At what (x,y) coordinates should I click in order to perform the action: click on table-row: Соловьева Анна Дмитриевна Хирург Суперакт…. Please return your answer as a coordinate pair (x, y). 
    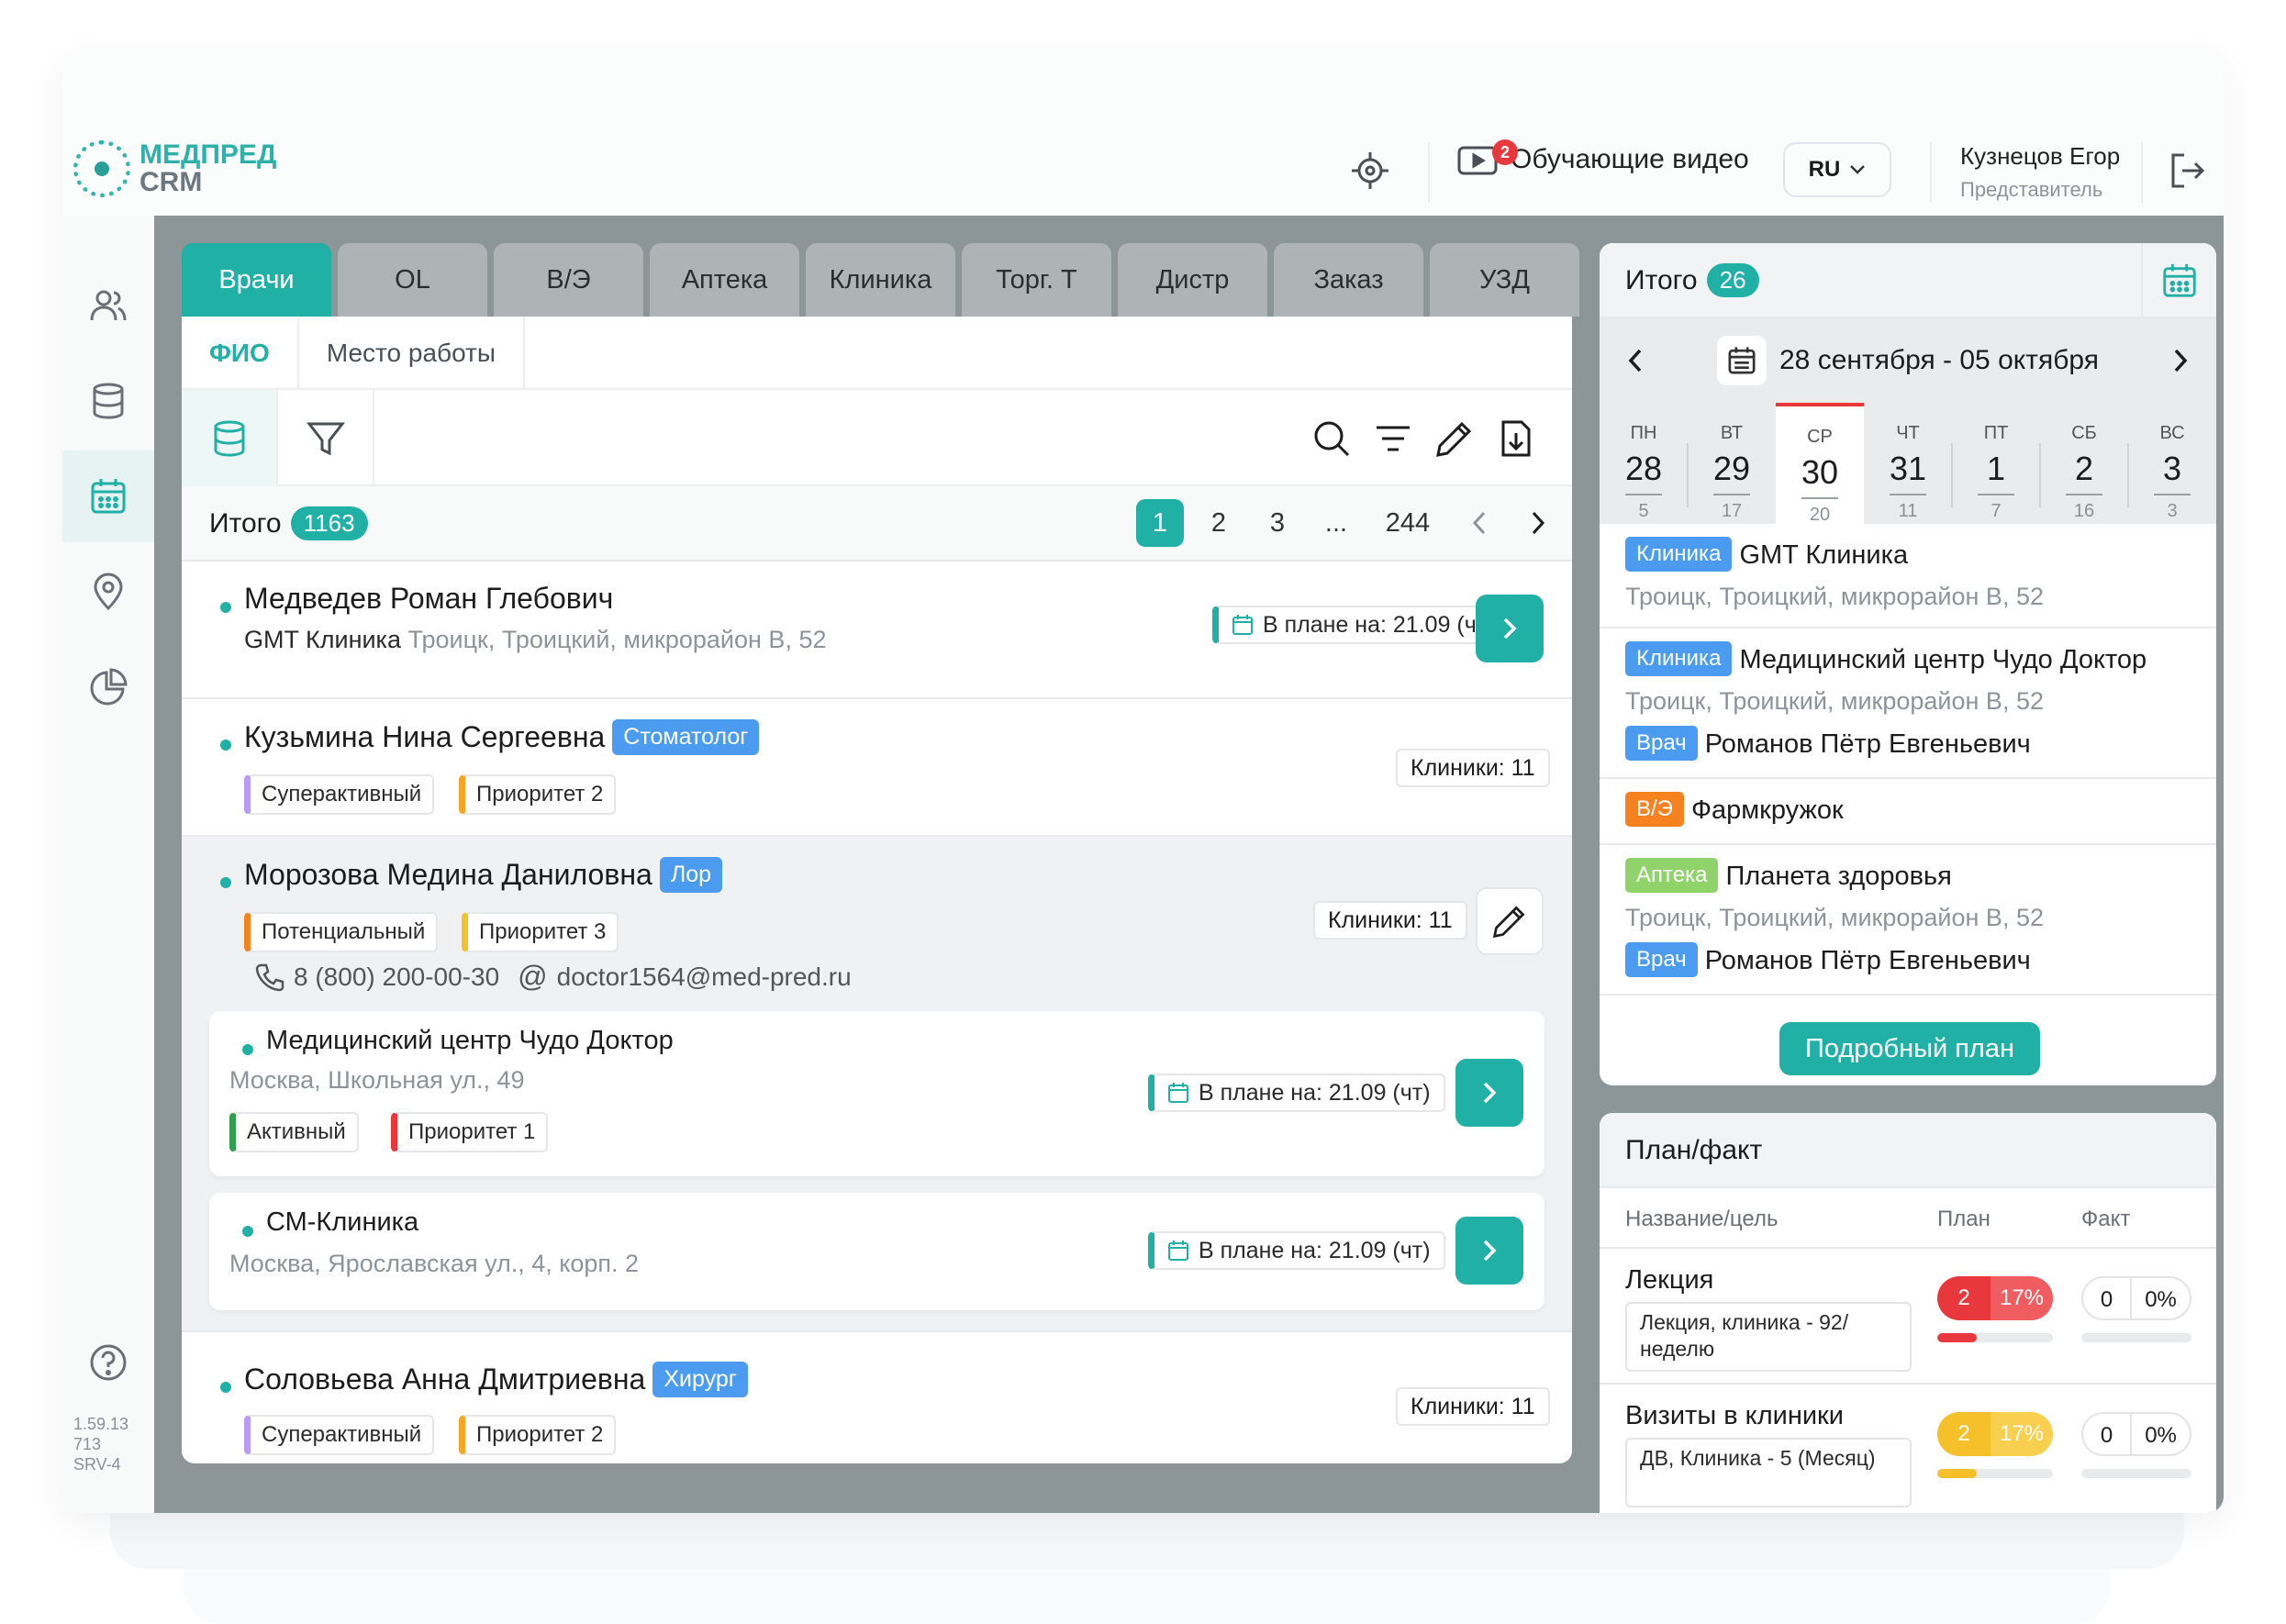
    Looking at the image, I should click on (877, 1397).